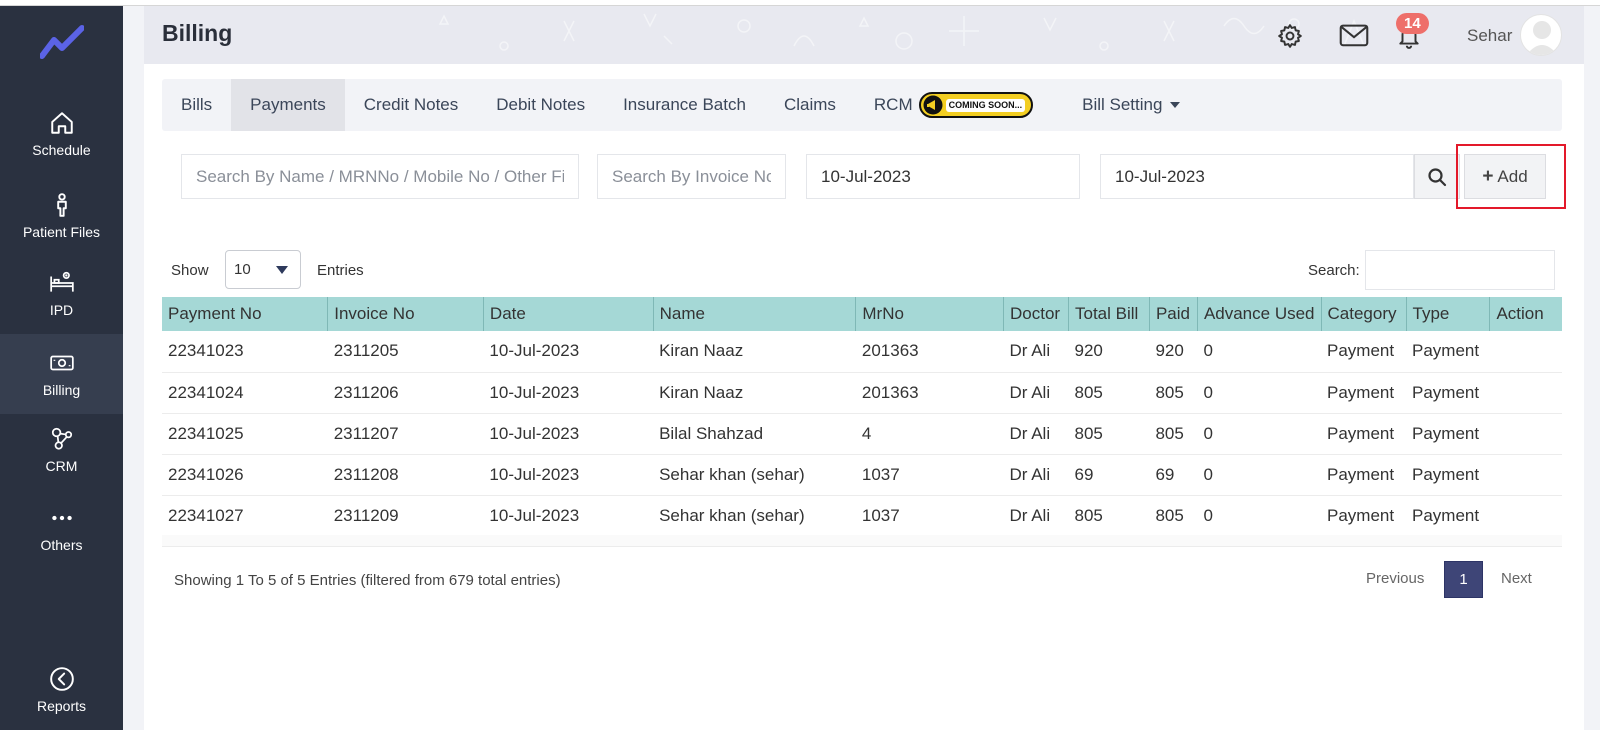 This screenshot has width=1600, height=730. What do you see at coordinates (943, 176) in the screenshot?
I see `date-from-input` at bounding box center [943, 176].